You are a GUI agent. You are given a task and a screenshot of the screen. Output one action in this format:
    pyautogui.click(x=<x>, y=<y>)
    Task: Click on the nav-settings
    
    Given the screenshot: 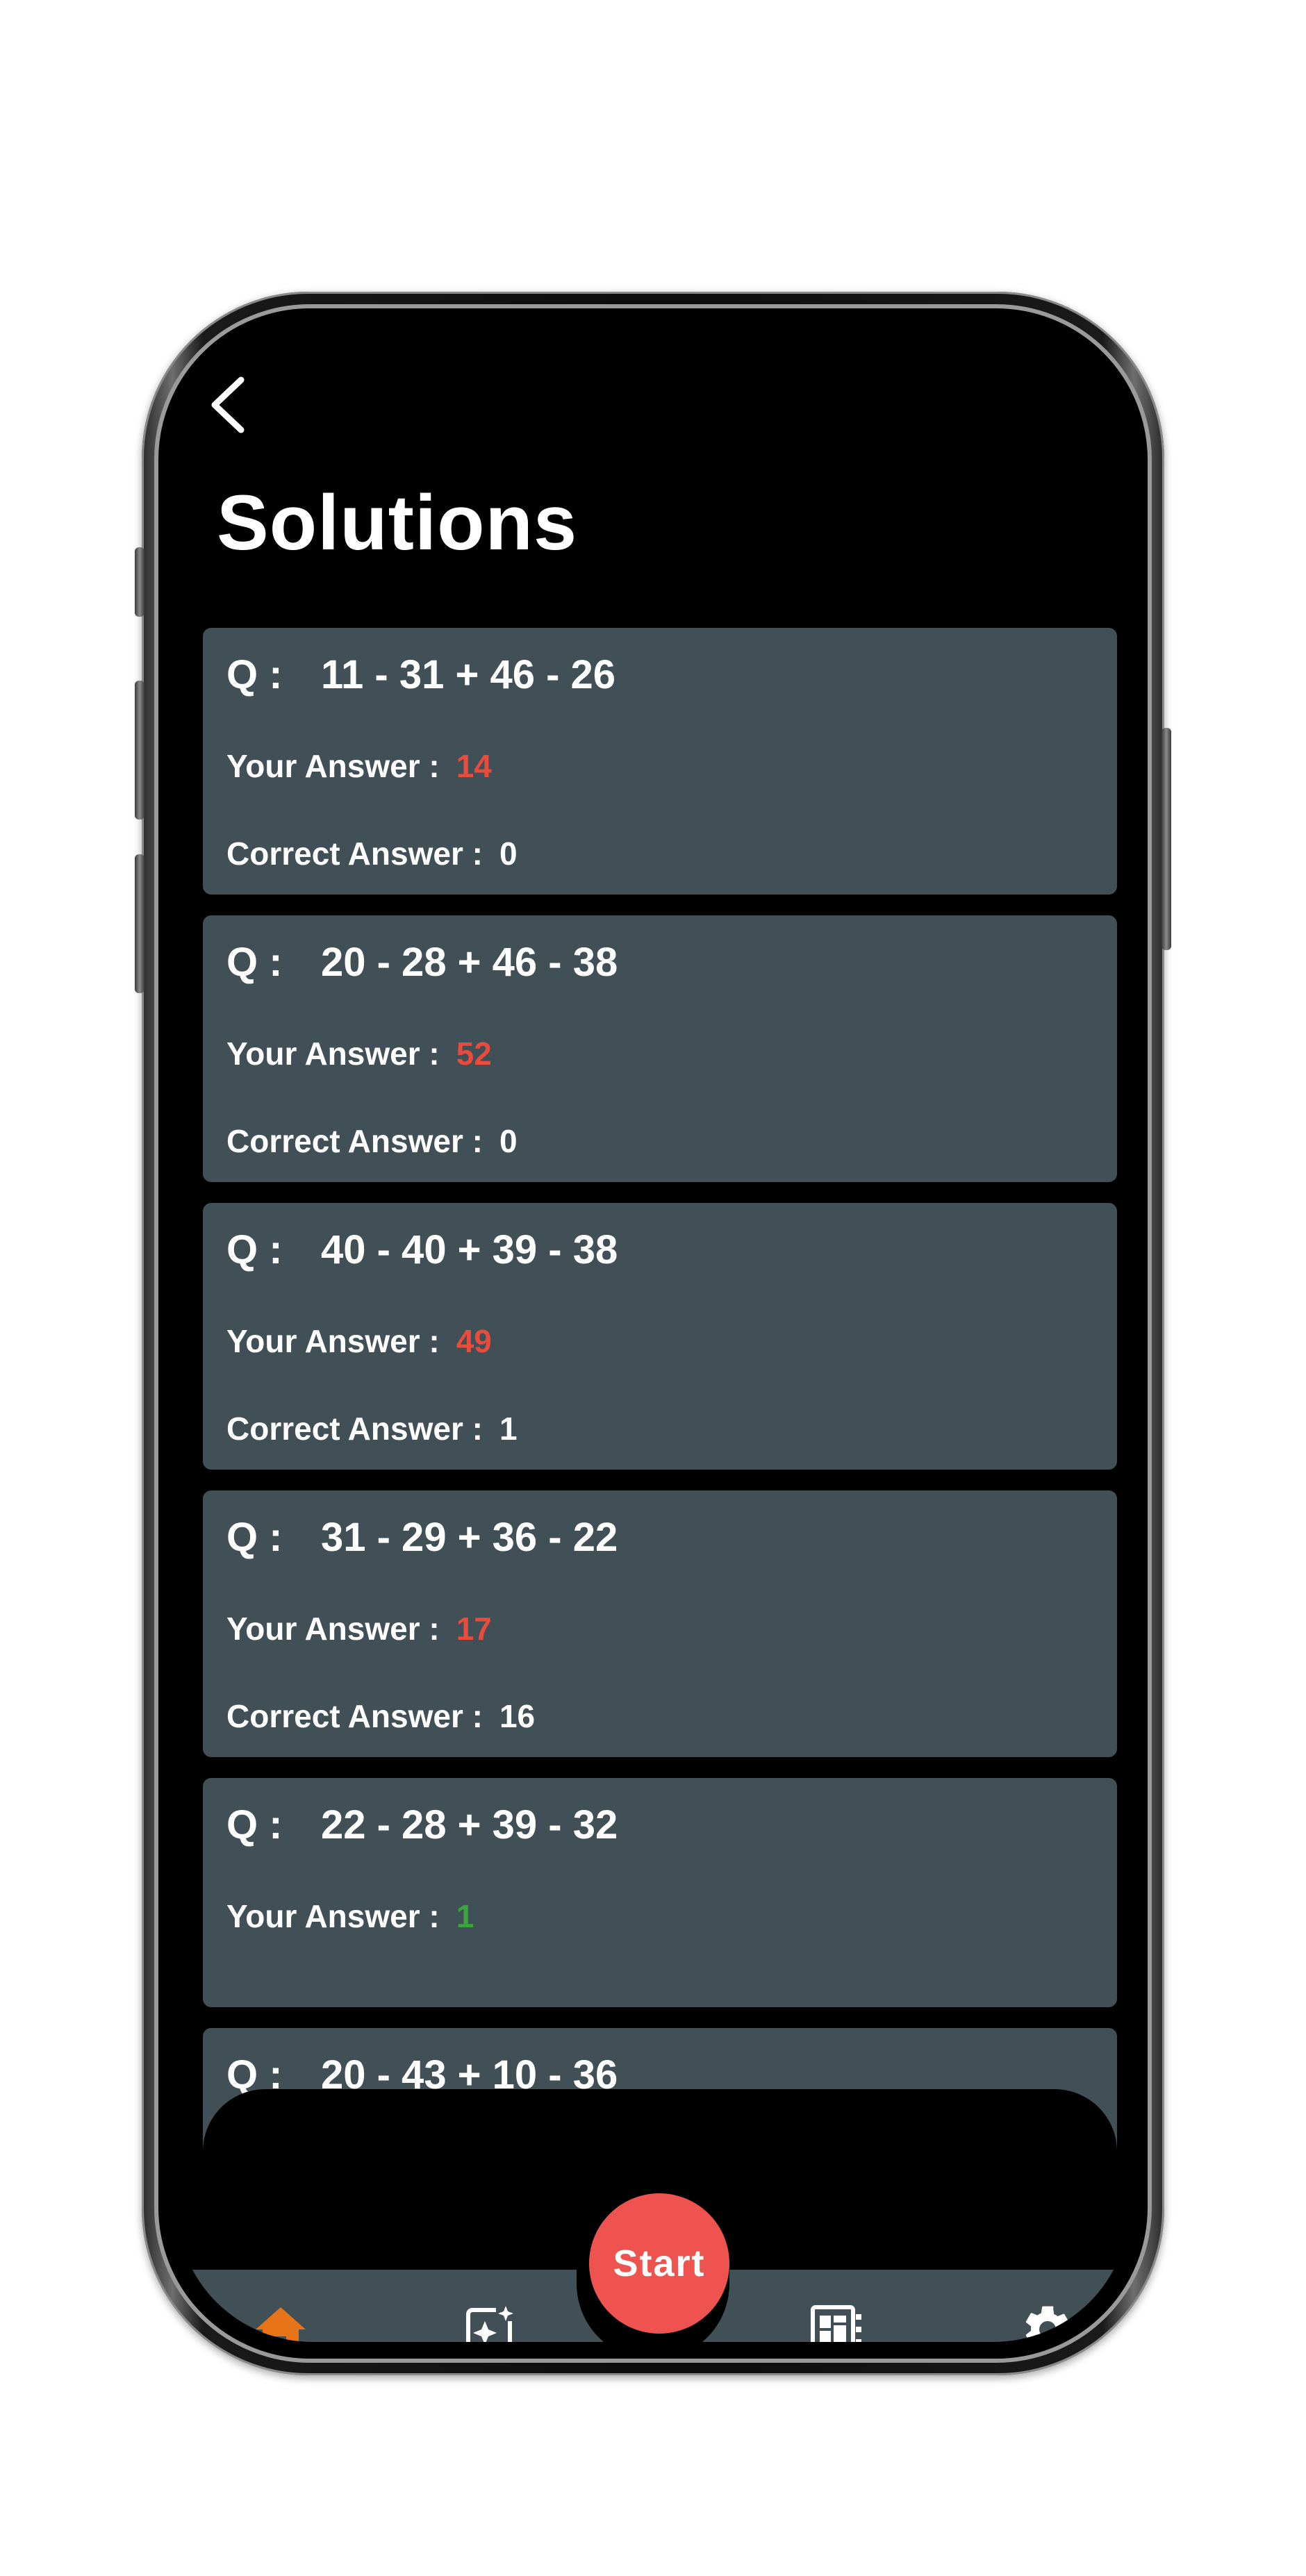 What is the action you would take?
    pyautogui.click(x=1047, y=2318)
    